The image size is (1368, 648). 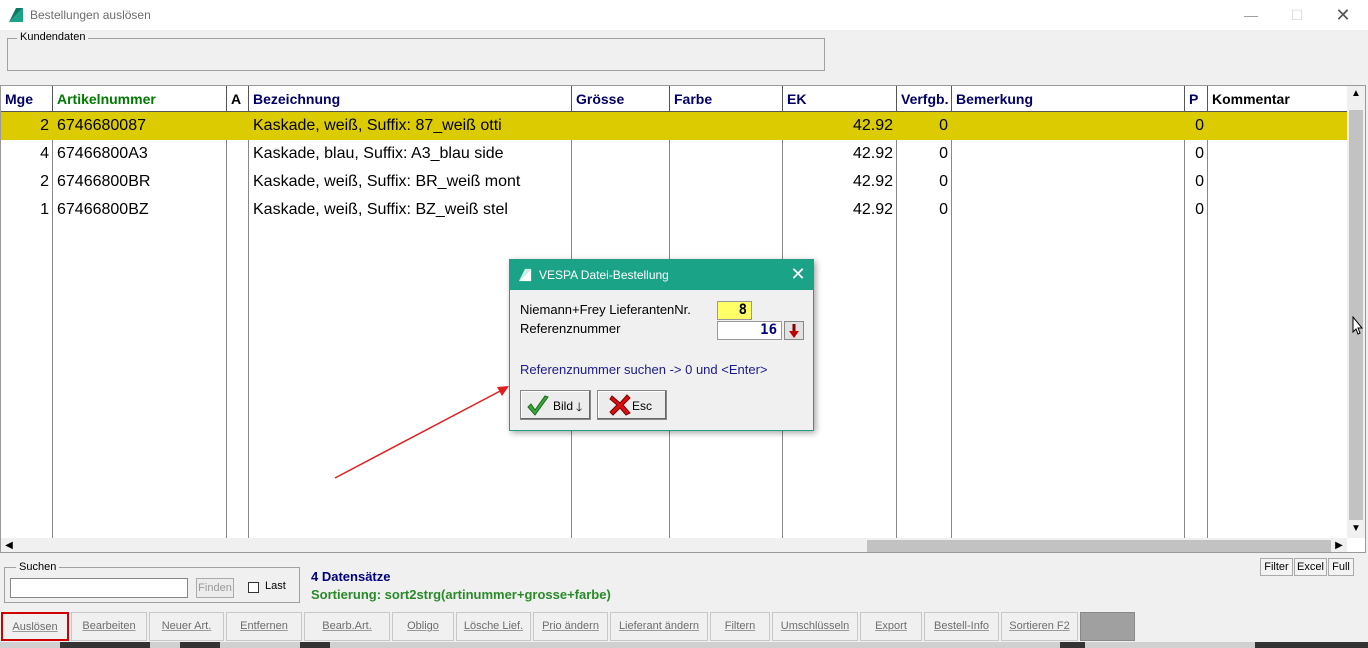 What do you see at coordinates (140, 99) in the screenshot?
I see `column-header-artikelnummer: Artikelnummer` at bounding box center [140, 99].